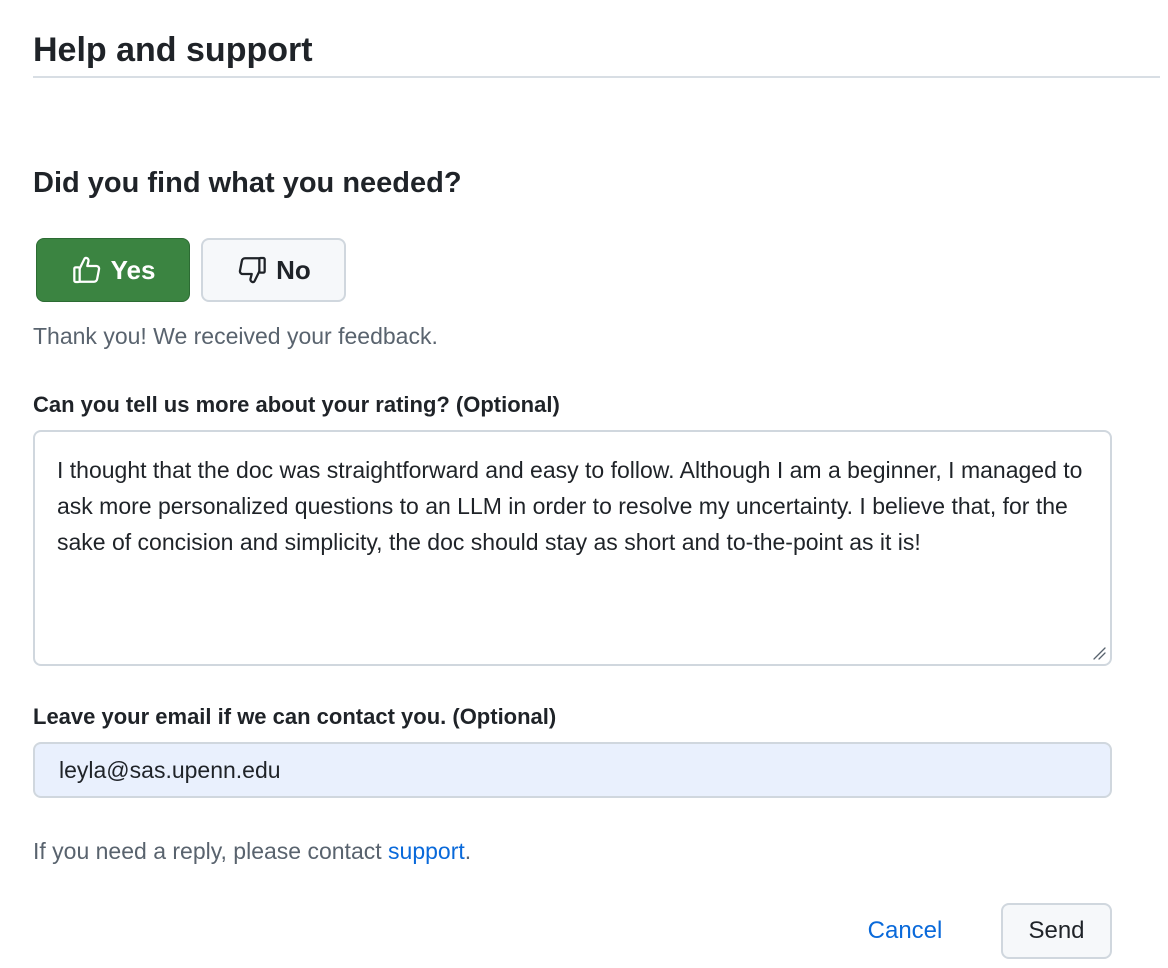 The width and height of the screenshot is (1168, 968). Describe the element at coordinates (173, 50) in the screenshot. I see `page-title: Help and support` at that location.